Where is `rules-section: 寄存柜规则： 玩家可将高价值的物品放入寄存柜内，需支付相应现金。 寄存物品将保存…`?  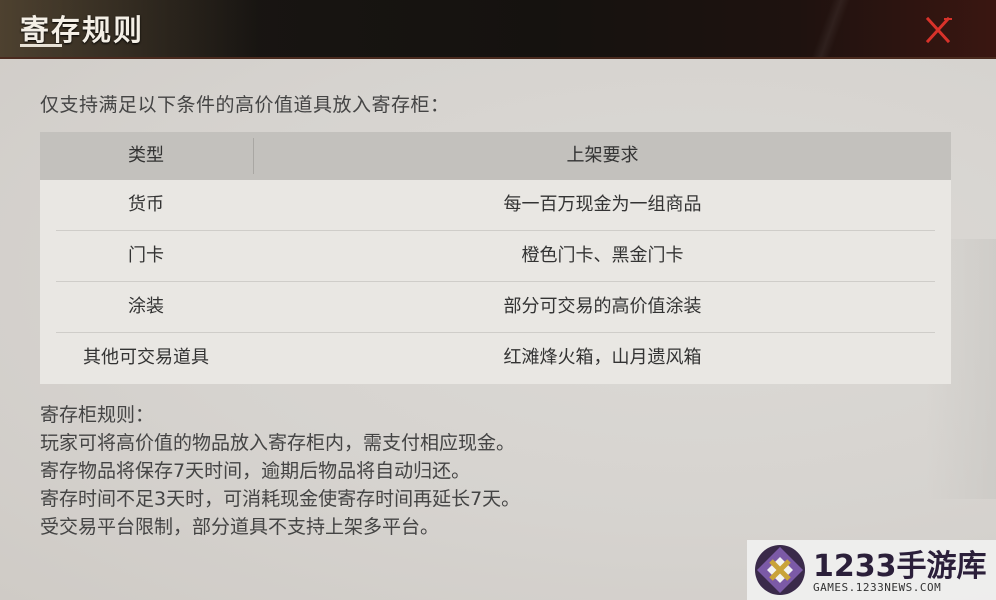
rules-section: 寄存柜规则： 玩家可将高价值的物品放入寄存柜内，需支付相应现金。 寄存物品将保存… is located at coordinates (280, 471).